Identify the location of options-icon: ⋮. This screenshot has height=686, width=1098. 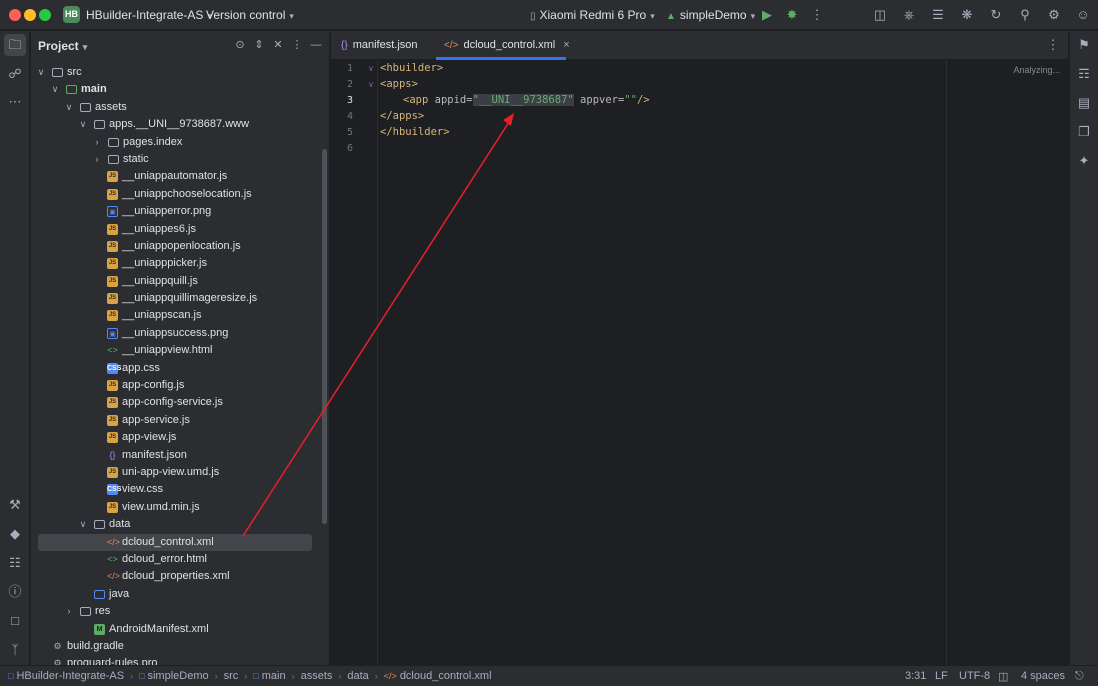
(297, 45).